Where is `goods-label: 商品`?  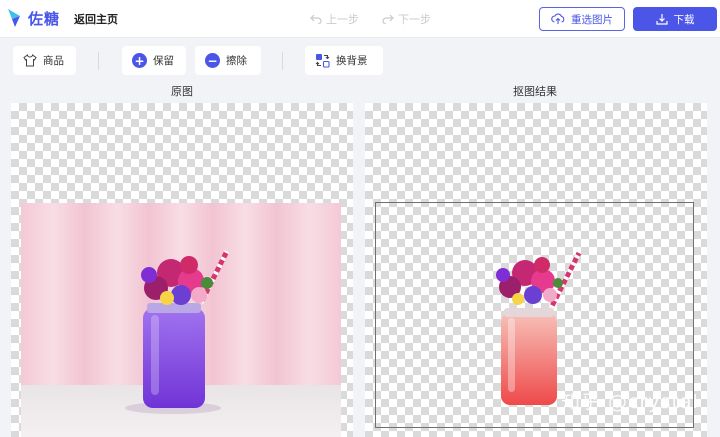
goods-label: 商品 is located at coordinates (53, 61).